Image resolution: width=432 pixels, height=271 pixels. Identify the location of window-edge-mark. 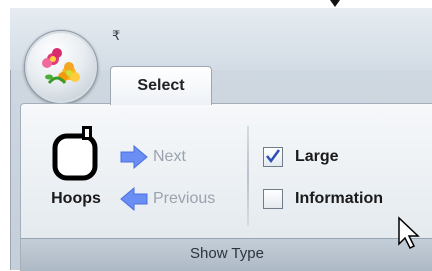
(335, 3).